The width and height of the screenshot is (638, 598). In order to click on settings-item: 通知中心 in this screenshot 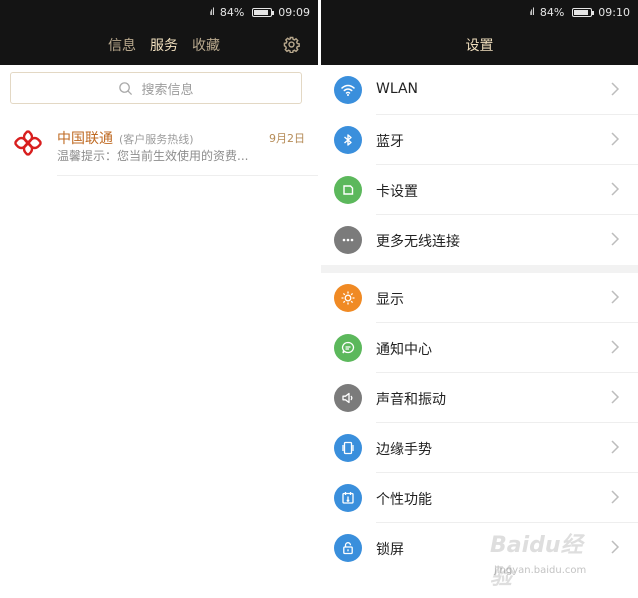, I will do `click(479, 348)`.